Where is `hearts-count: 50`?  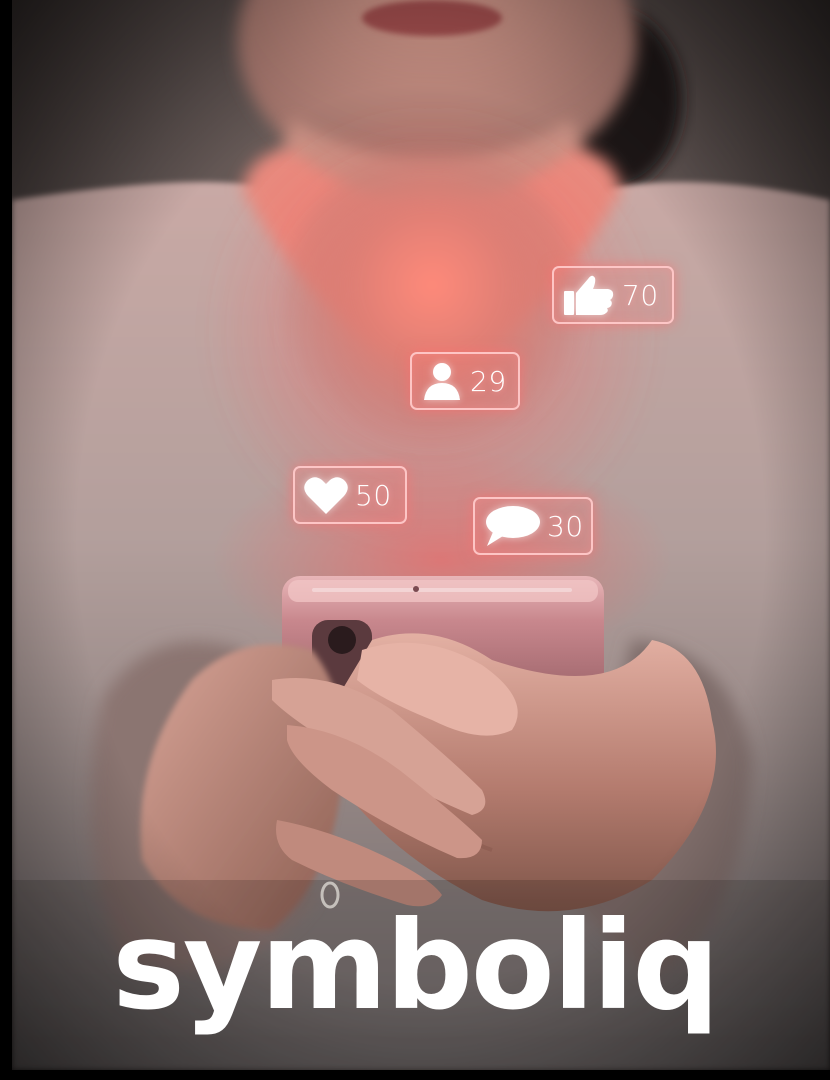
hearts-count: 50 is located at coordinates (373, 495).